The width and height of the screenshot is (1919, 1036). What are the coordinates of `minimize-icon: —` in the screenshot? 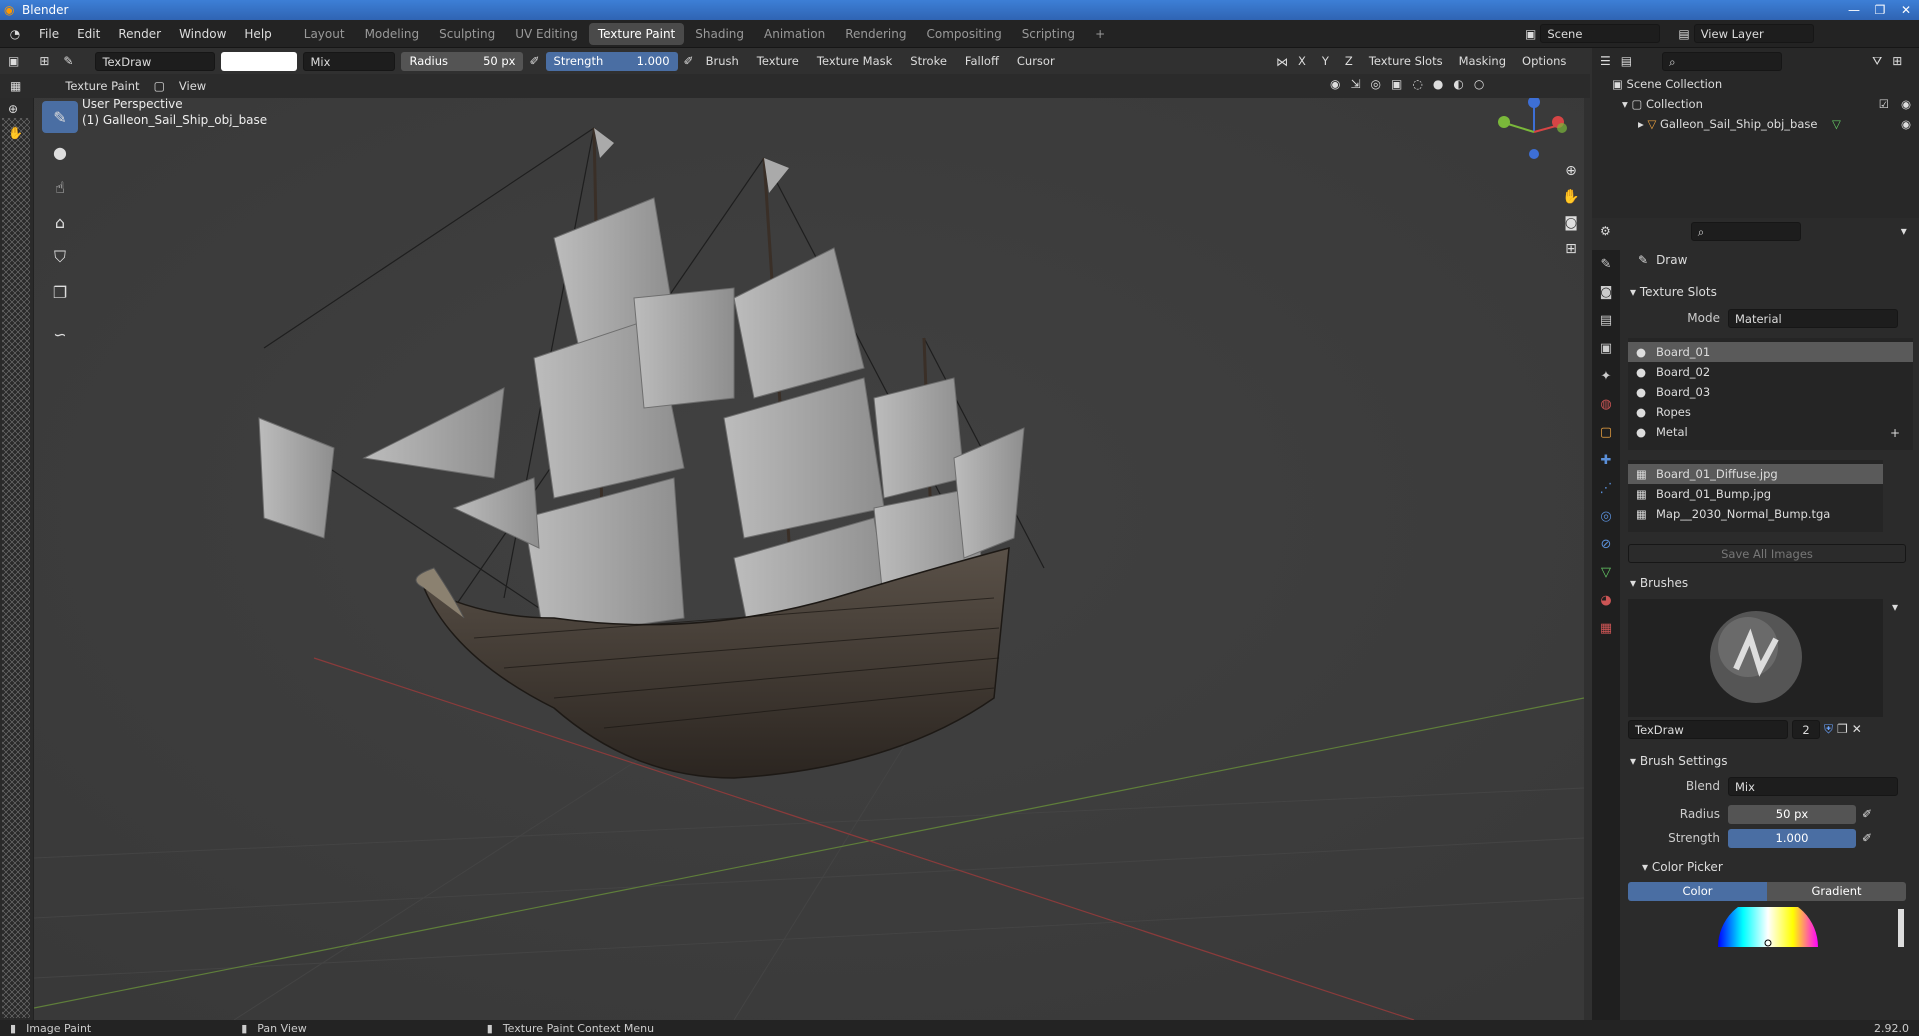 It's located at (1854, 10).